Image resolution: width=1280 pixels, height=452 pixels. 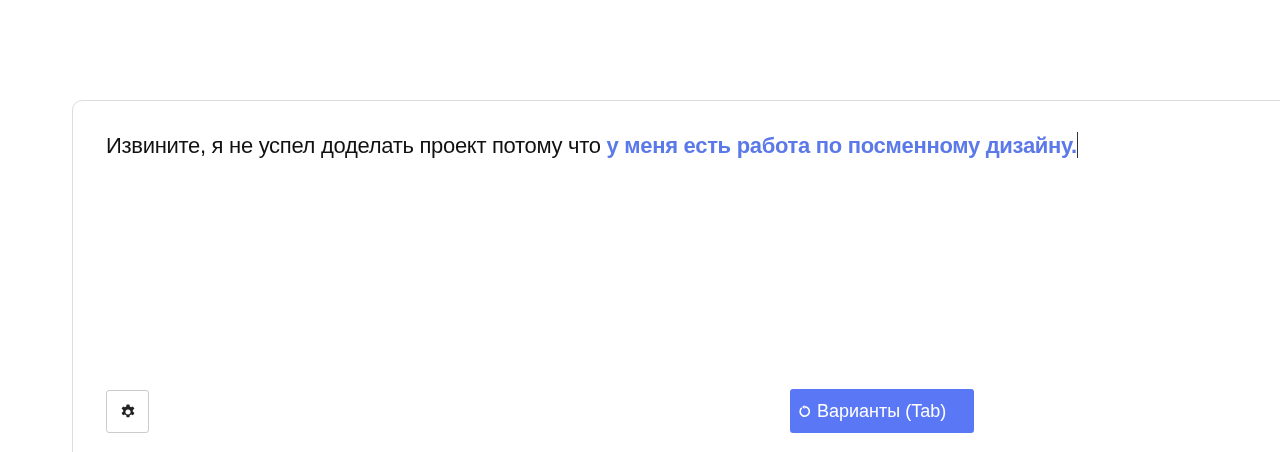 What do you see at coordinates (841, 145) in the screenshot?
I see `suggestion-text: у меня есть работа по посменному дизайну.` at bounding box center [841, 145].